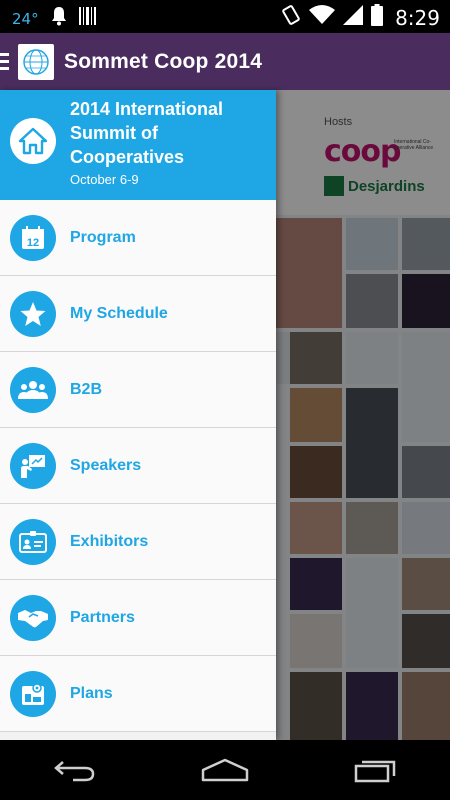 This screenshot has height=800, width=450. I want to click on menu-item-speakers: Speakers, so click(138, 466).